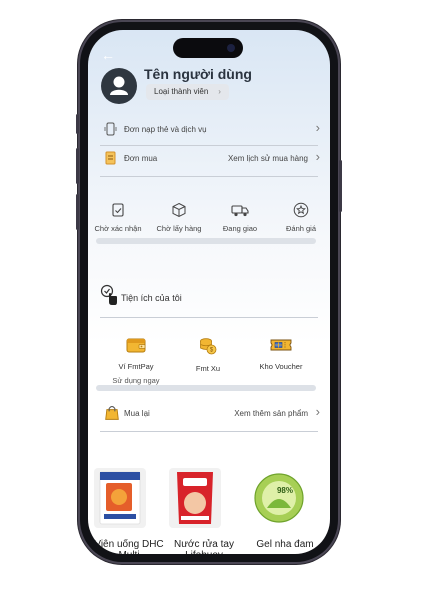 This screenshot has width=423, height=591. What do you see at coordinates (281, 366) in the screenshot?
I see `utility-label: Kho Voucher` at bounding box center [281, 366].